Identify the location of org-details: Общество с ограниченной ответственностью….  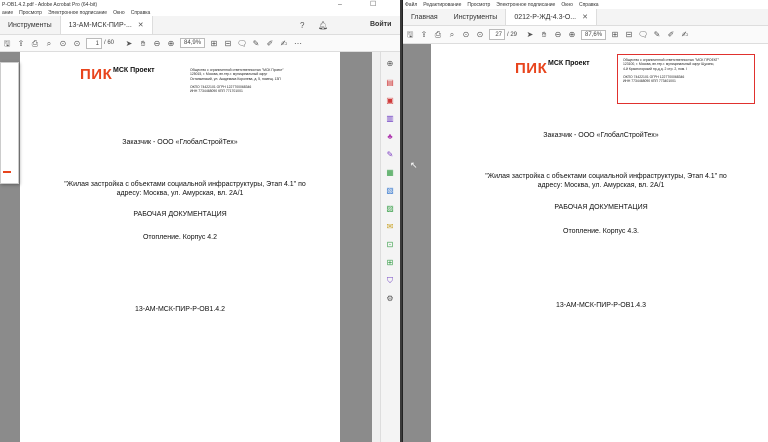
(688, 70).